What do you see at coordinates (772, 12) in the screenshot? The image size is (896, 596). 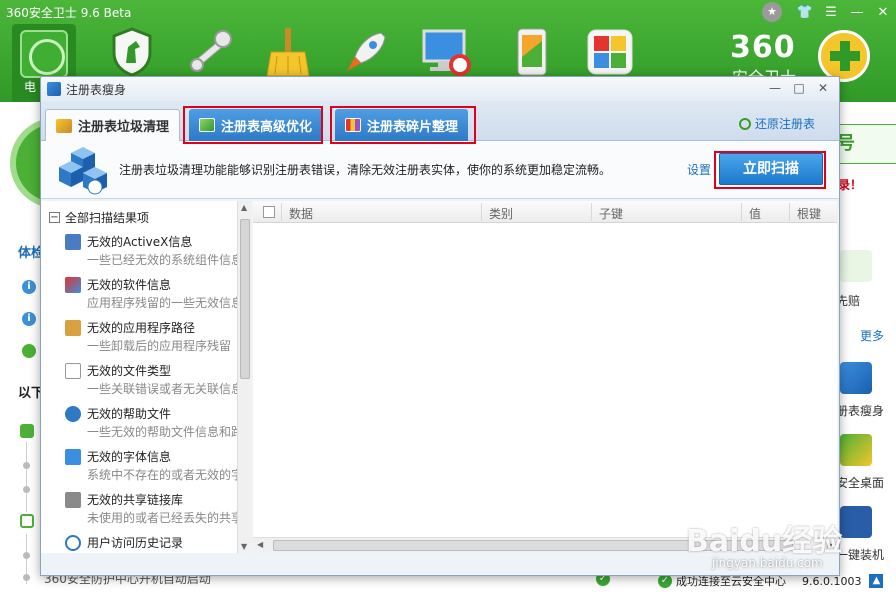 I see `star-badge-icon: ★` at bounding box center [772, 12].